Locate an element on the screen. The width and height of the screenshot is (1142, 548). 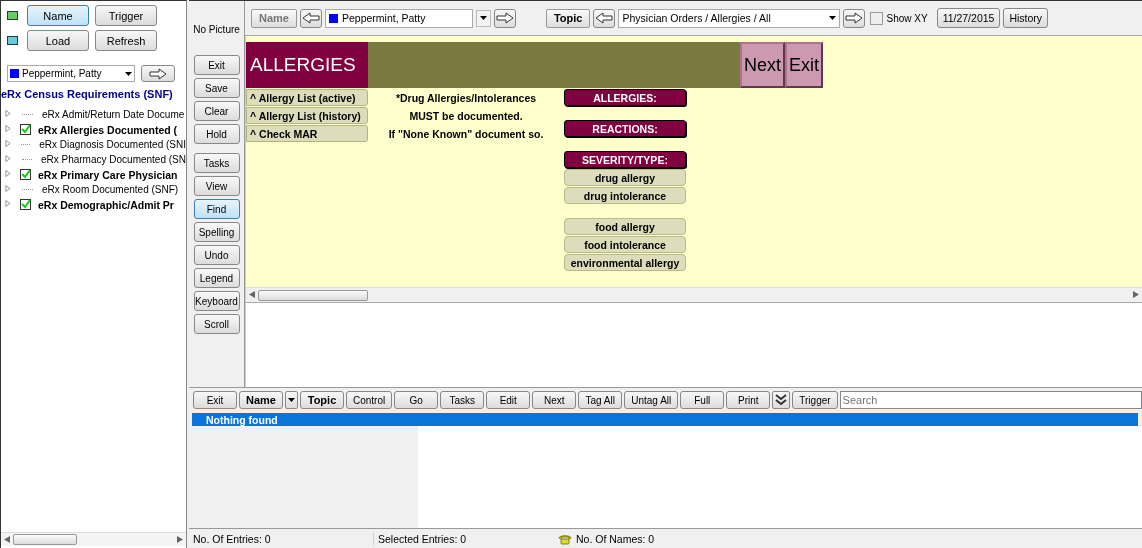
instruction-text: *Drug Allergies/Intolerances is located at coordinates (466, 98).